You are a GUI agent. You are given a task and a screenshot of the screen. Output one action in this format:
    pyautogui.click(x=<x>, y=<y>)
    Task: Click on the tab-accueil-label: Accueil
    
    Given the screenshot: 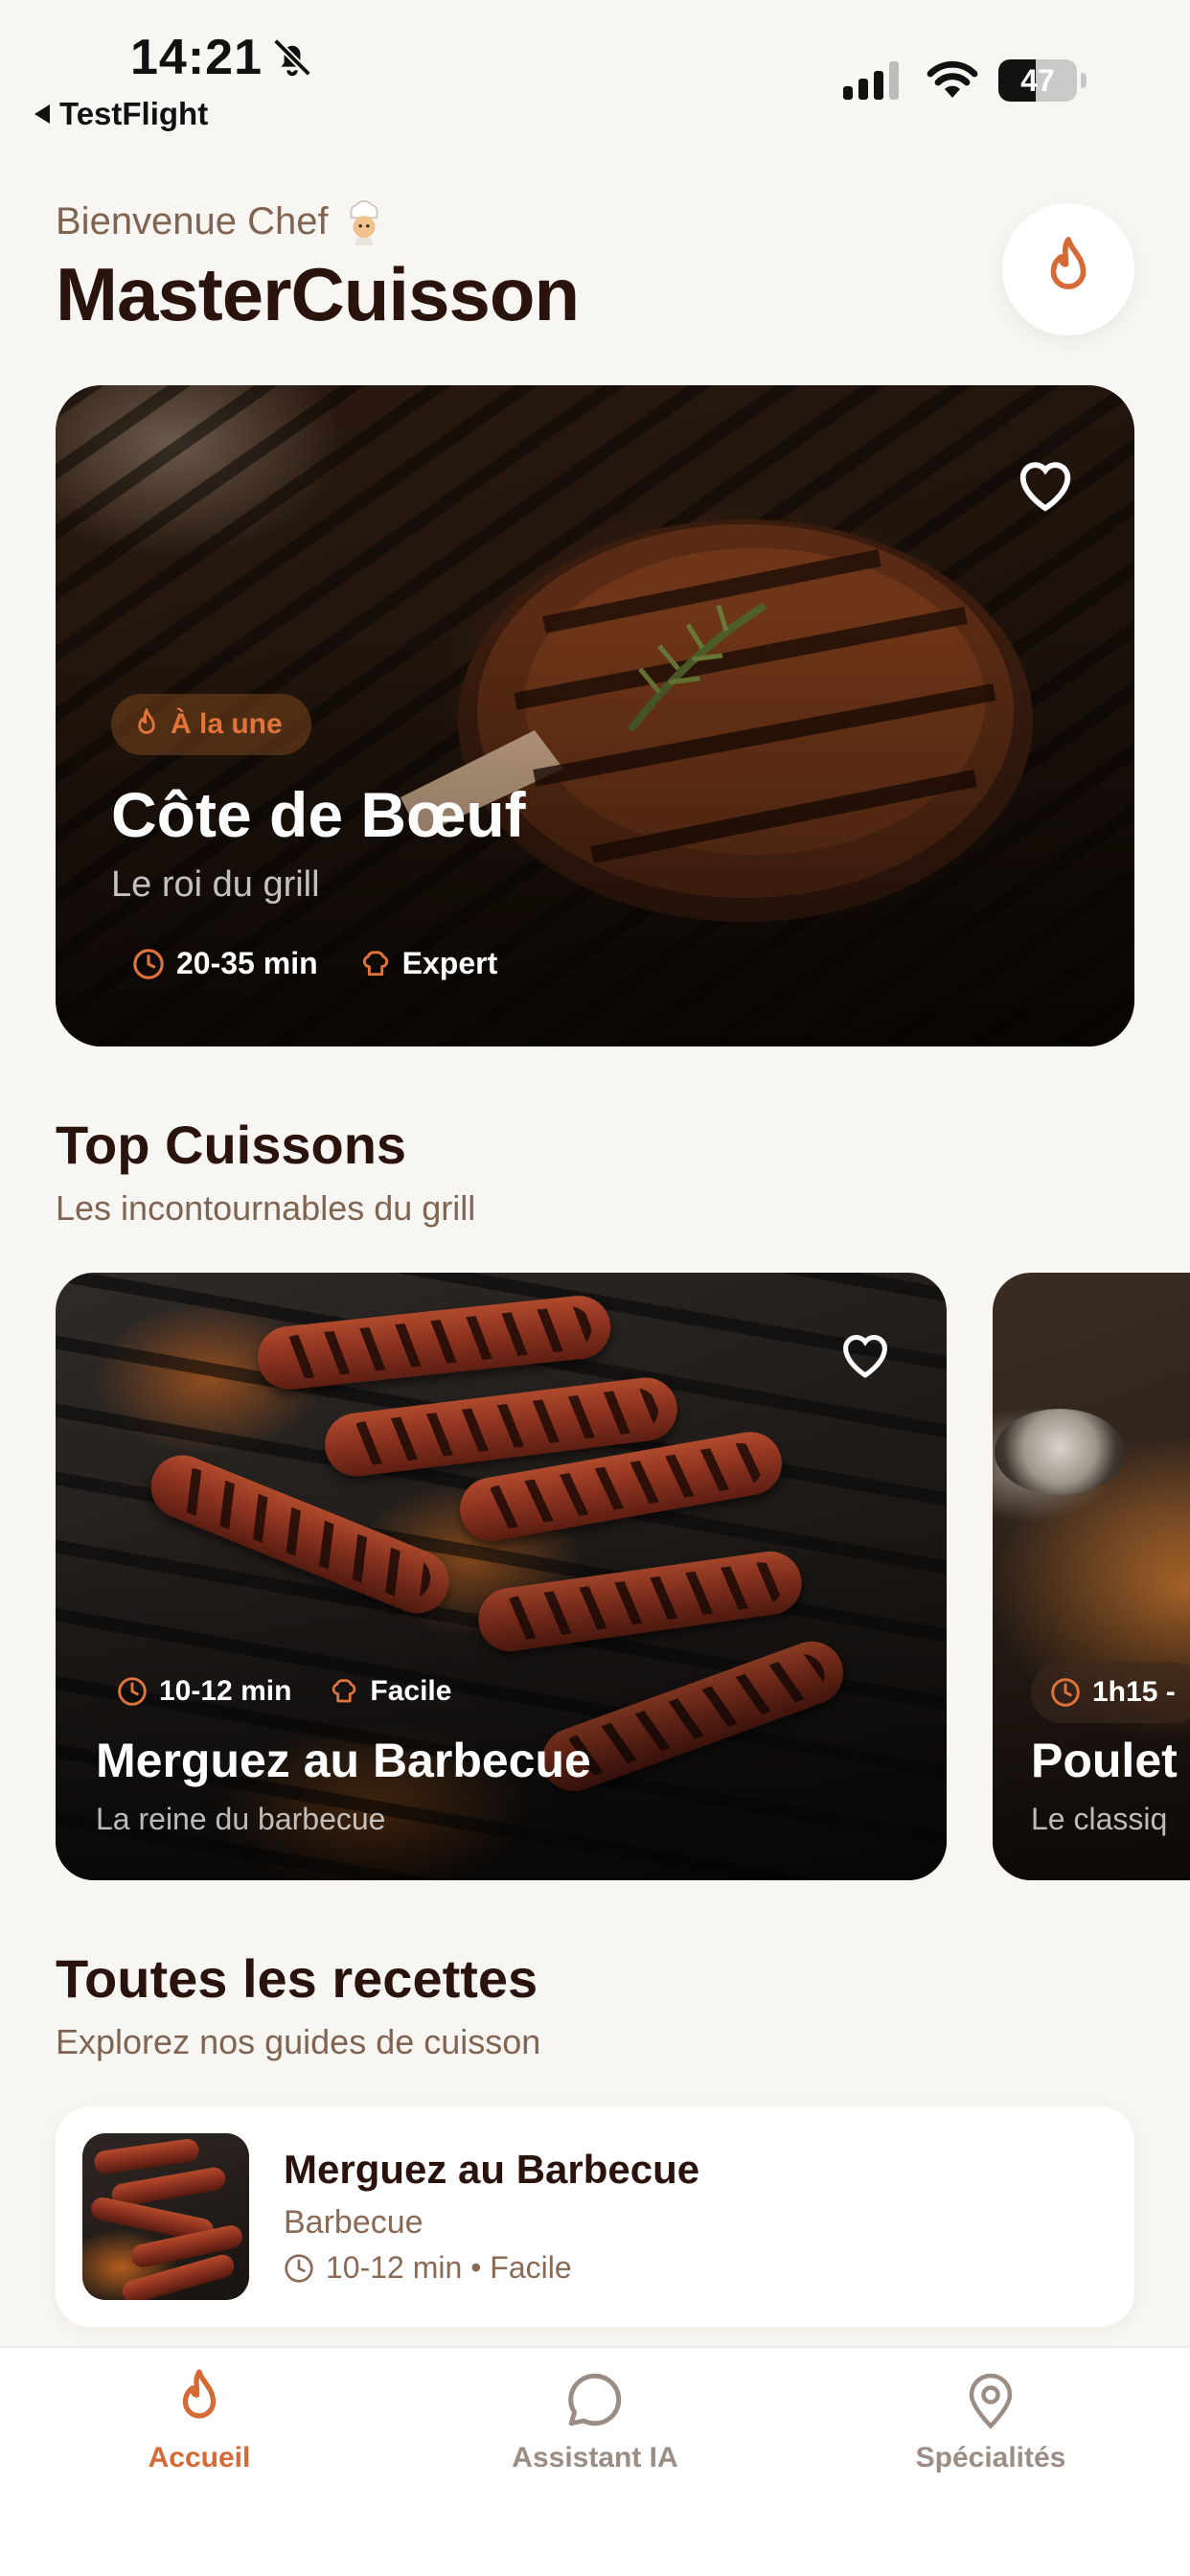 What is the action you would take?
    pyautogui.click(x=199, y=2457)
    